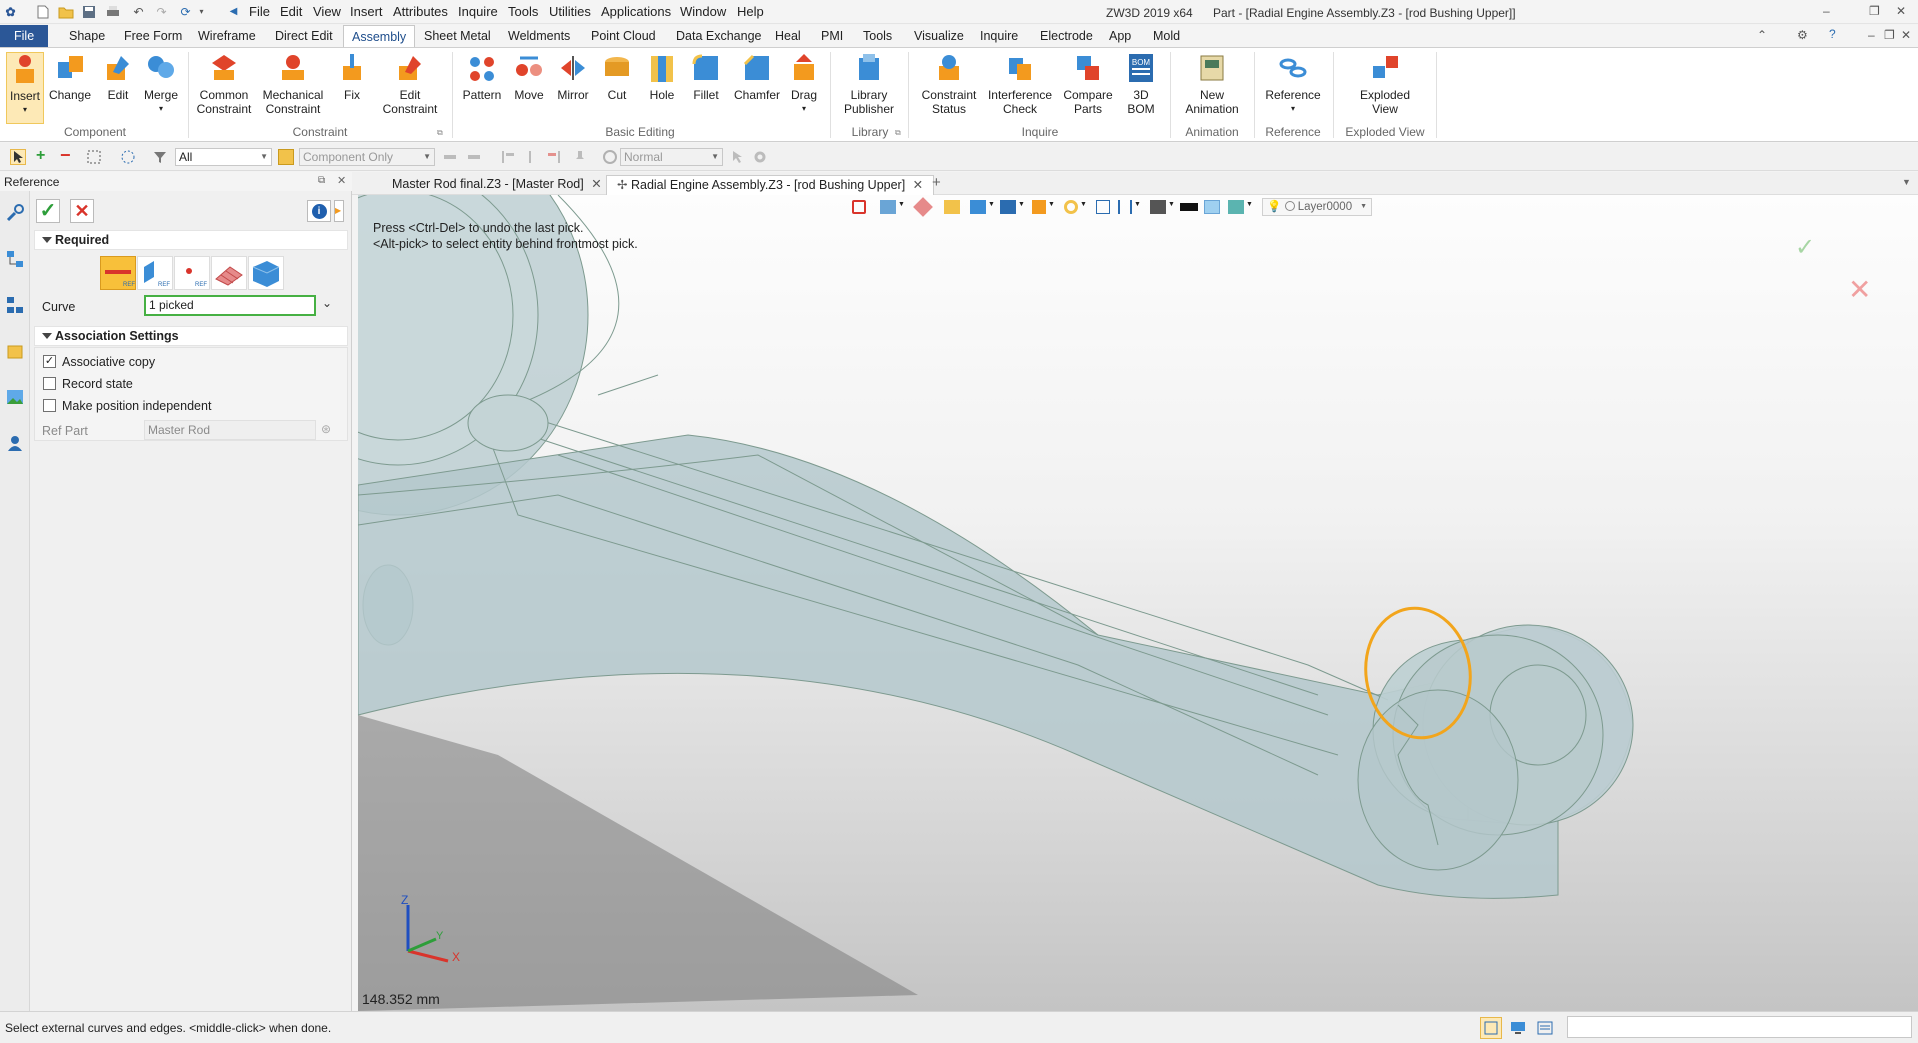 The width and height of the screenshot is (1918, 1043). I want to click on snap-icon, so click(450, 157).